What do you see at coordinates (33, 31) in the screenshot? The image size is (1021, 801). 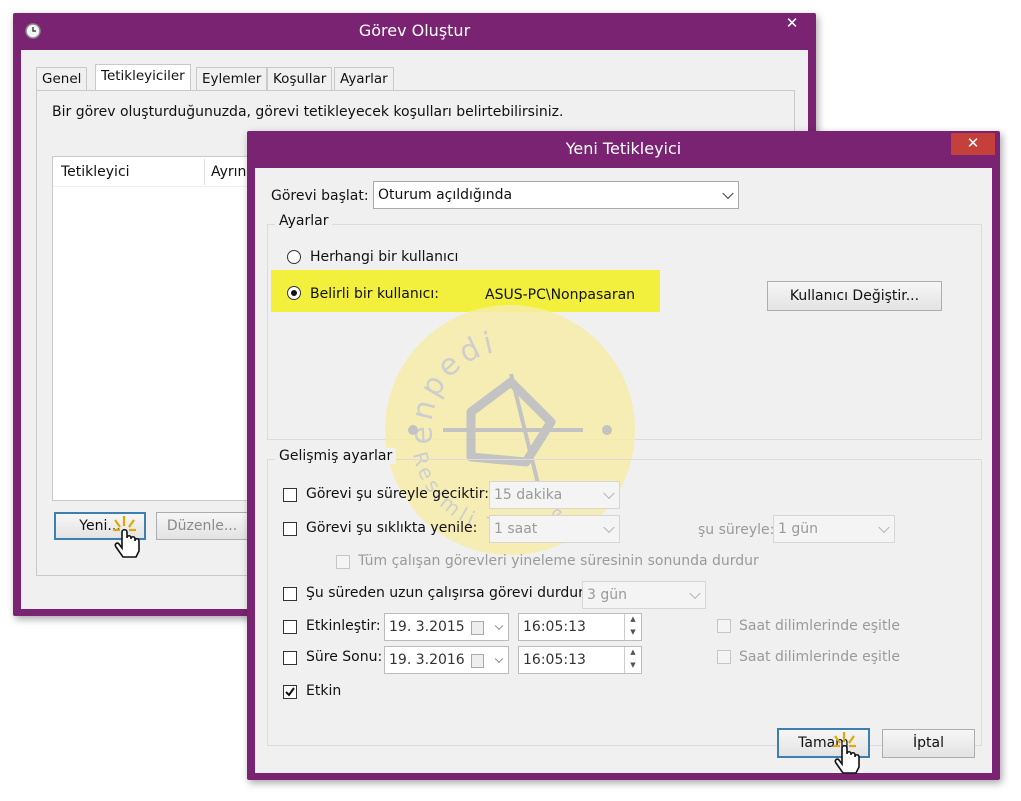 I see `clock-icon` at bounding box center [33, 31].